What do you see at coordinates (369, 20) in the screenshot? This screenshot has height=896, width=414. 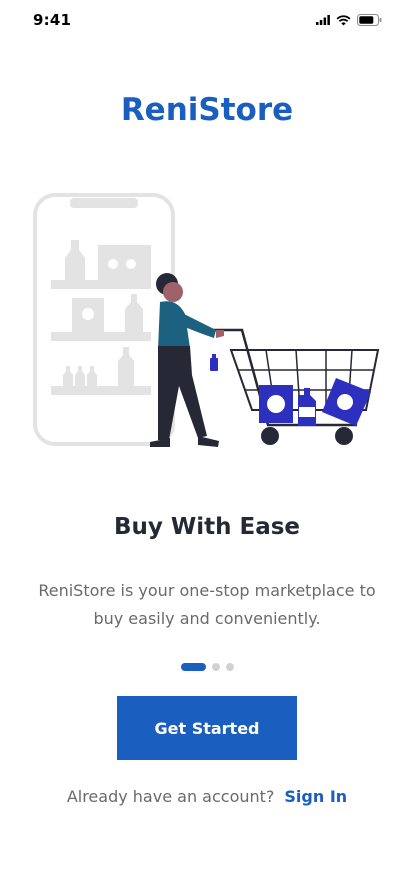 I see `battery-icon` at bounding box center [369, 20].